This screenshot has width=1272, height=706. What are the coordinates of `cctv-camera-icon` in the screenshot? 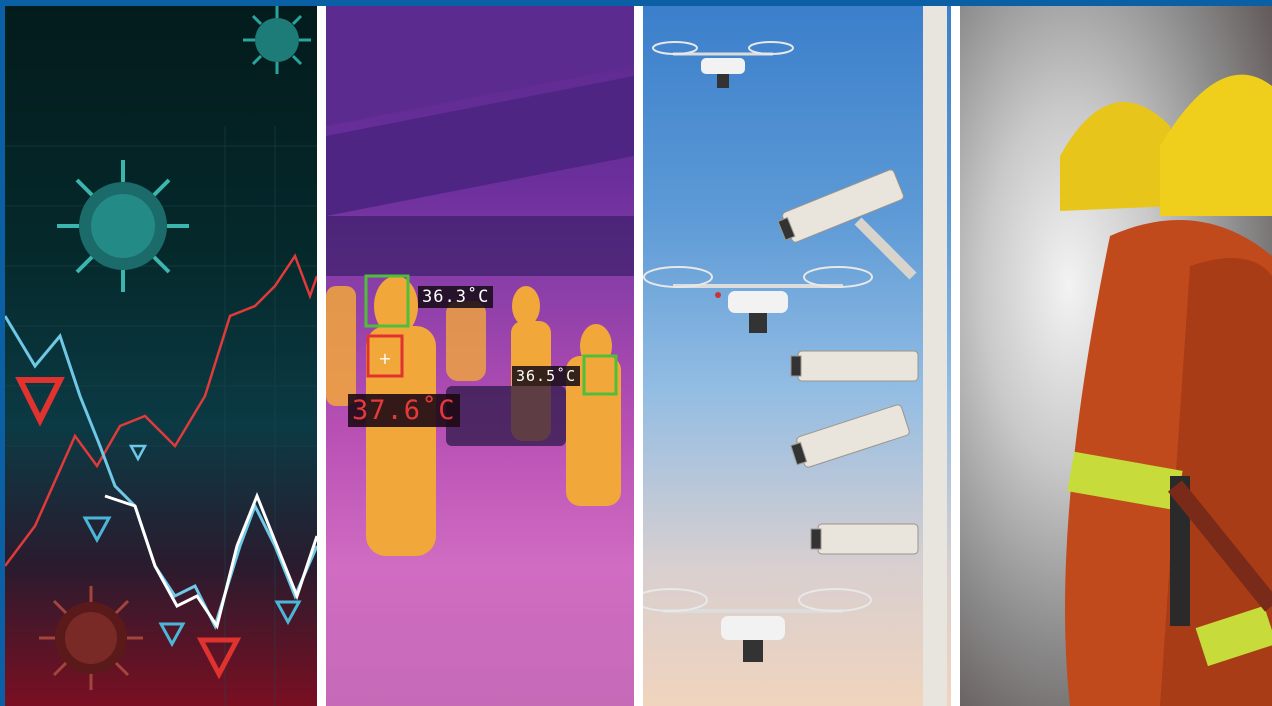 It's located at (848, 362).